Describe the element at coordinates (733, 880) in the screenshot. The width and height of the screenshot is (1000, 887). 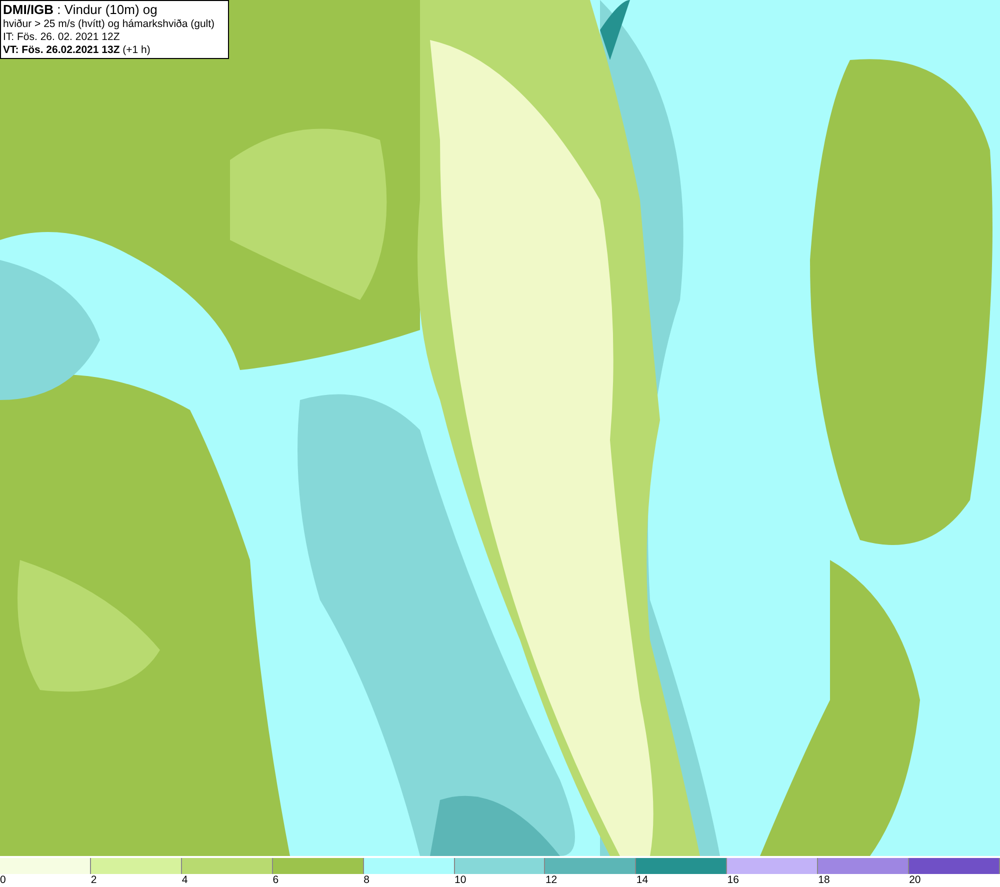
I see `scale-label: 16` at that location.